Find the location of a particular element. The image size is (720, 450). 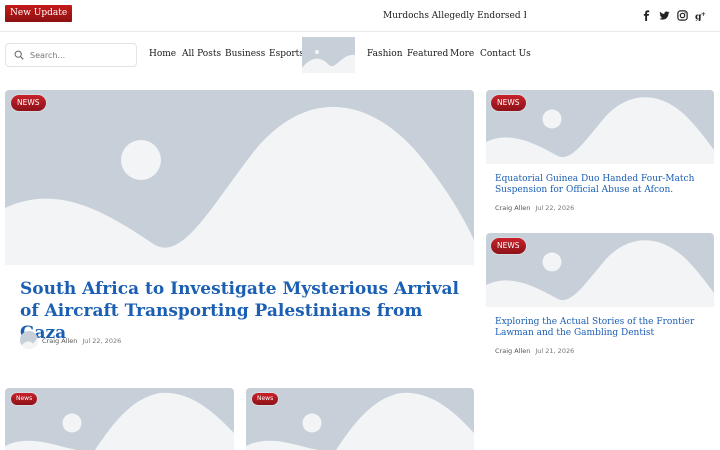

nav-all-posts: All Posts is located at coordinates (201, 54).